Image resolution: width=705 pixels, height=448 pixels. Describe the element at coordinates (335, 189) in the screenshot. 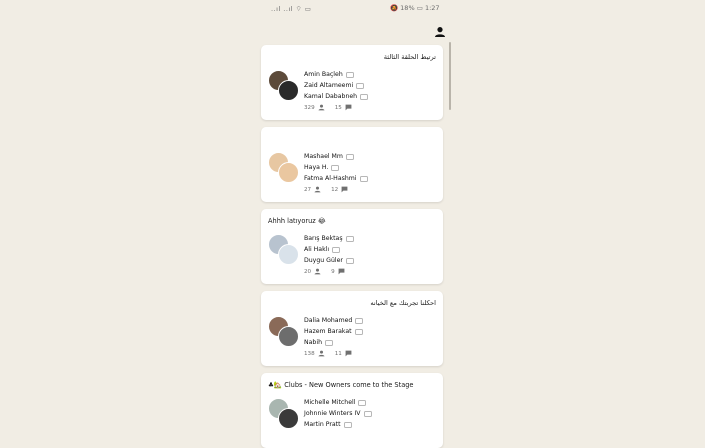

I see `speaker-count: 12` at that location.